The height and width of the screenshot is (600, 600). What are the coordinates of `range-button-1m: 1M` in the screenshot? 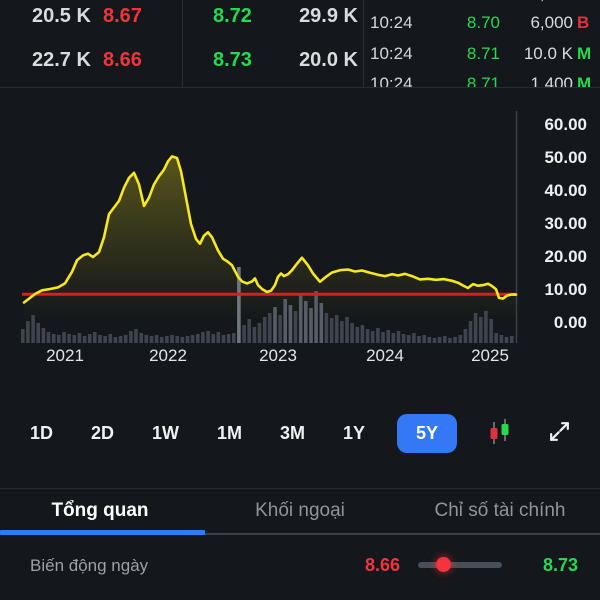 It's located at (229, 433).